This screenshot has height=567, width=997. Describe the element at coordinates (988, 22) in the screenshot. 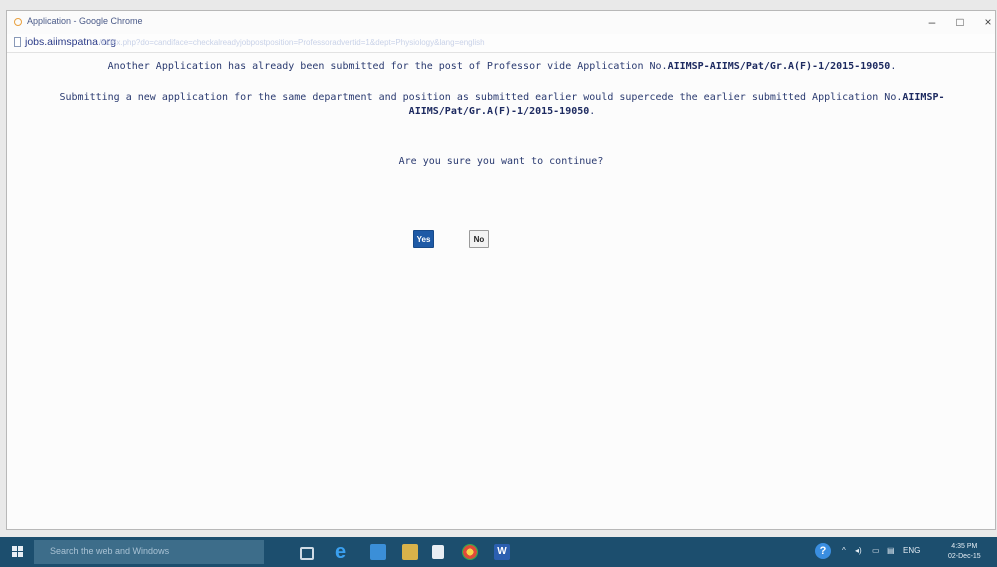

I see `close-button: ×` at that location.